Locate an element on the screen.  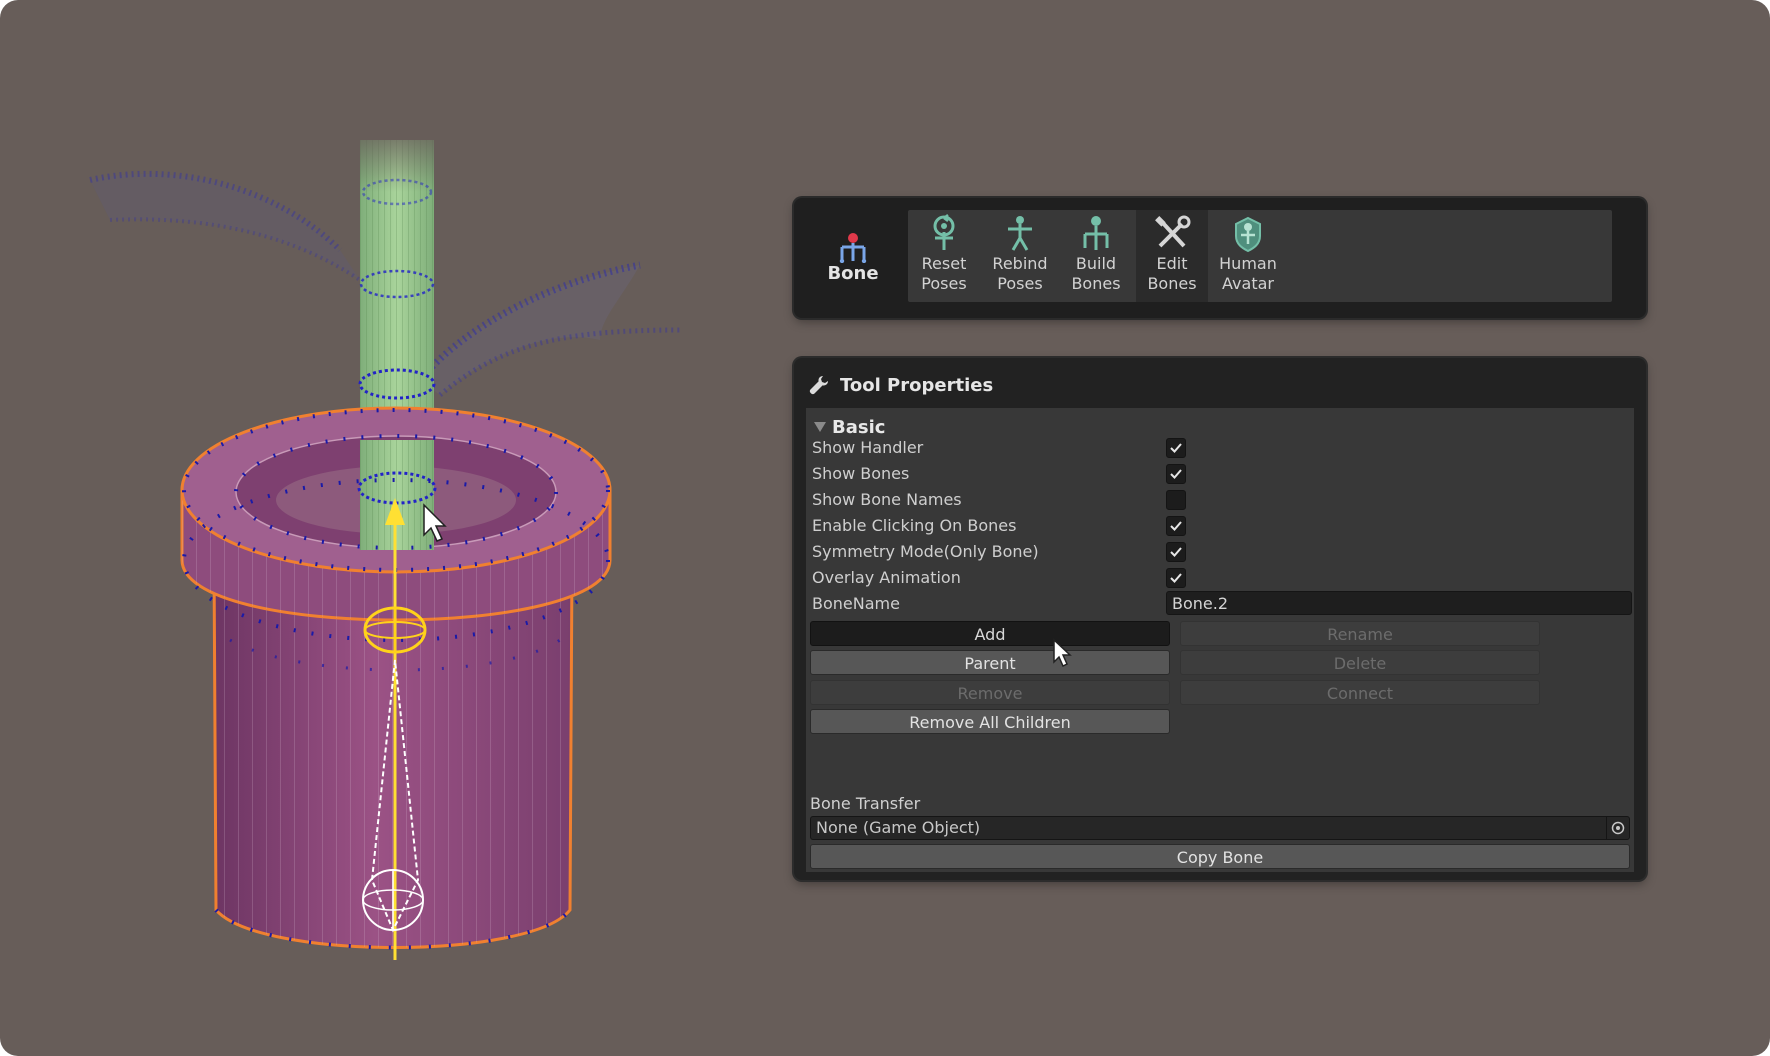
option-show-handler: Show Handler is located at coordinates (1220, 448).